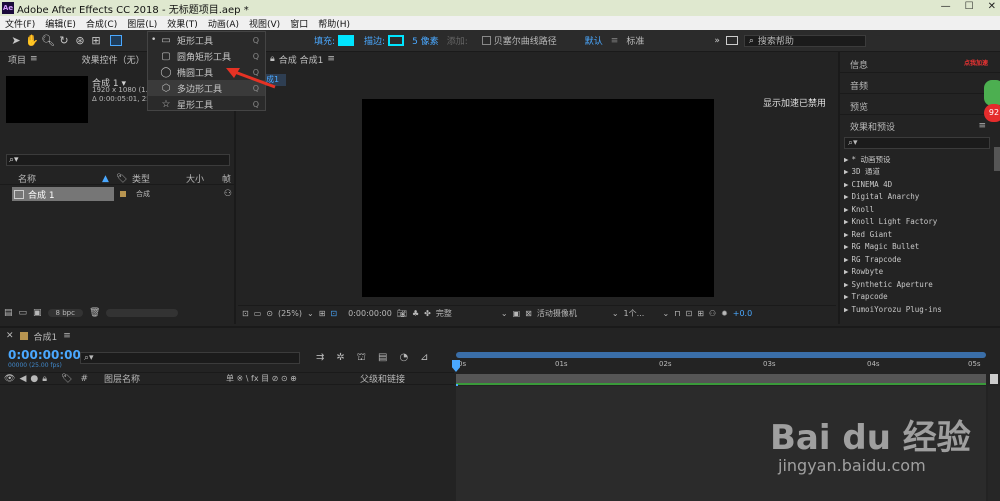 This screenshot has height=501, width=1000. Describe the element at coordinates (457, 40) in the screenshot. I see `add-label: 添加:` at that location.